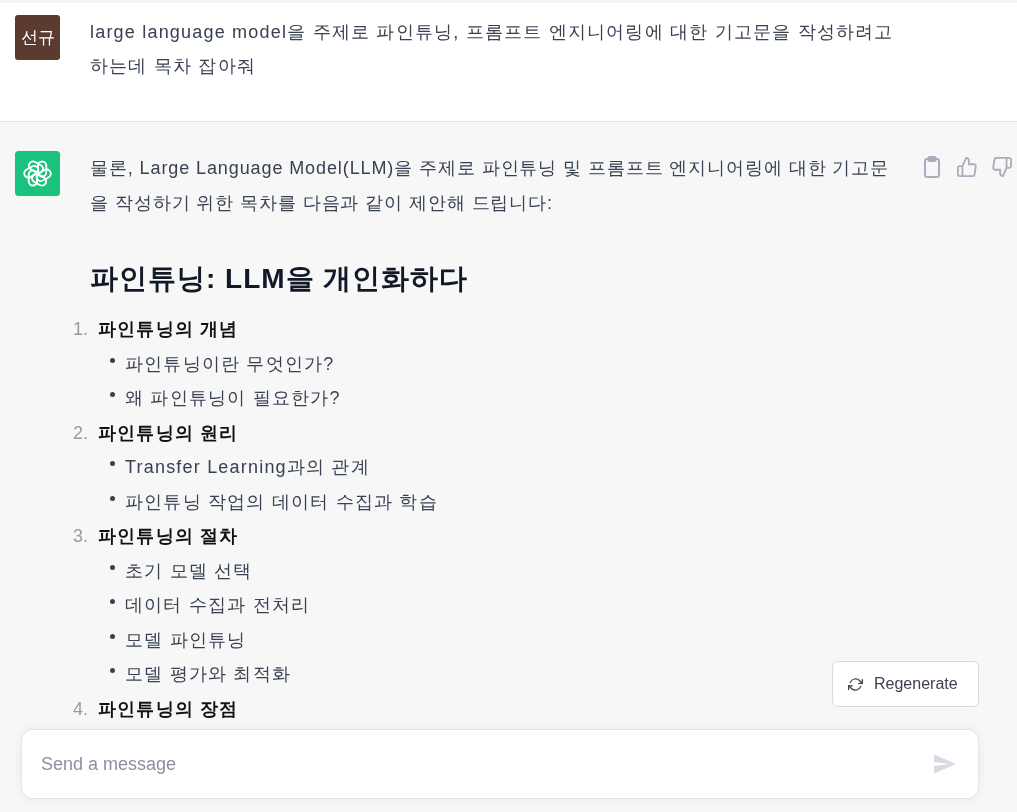 The width and height of the screenshot is (1017, 812). I want to click on outline-item: 데이터 수집과 전처리, so click(218, 605).